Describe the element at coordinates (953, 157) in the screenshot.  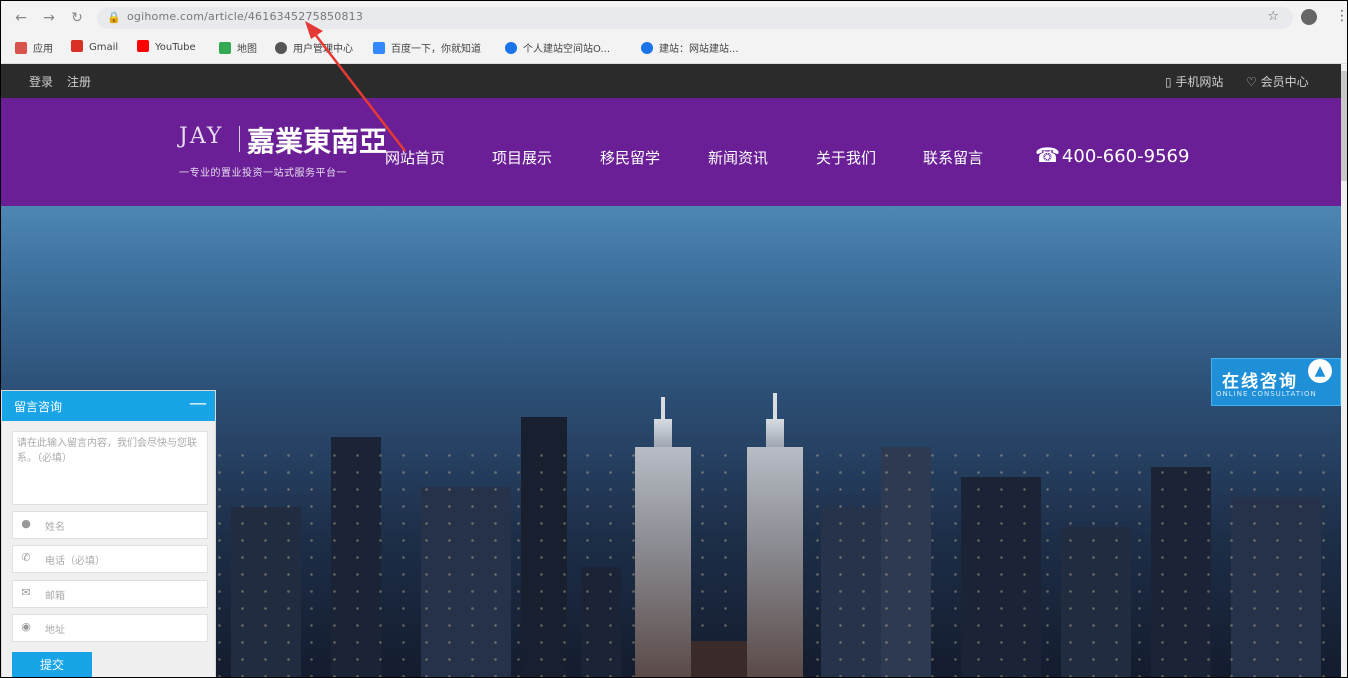
I see `nav-contact: 联系留言` at that location.